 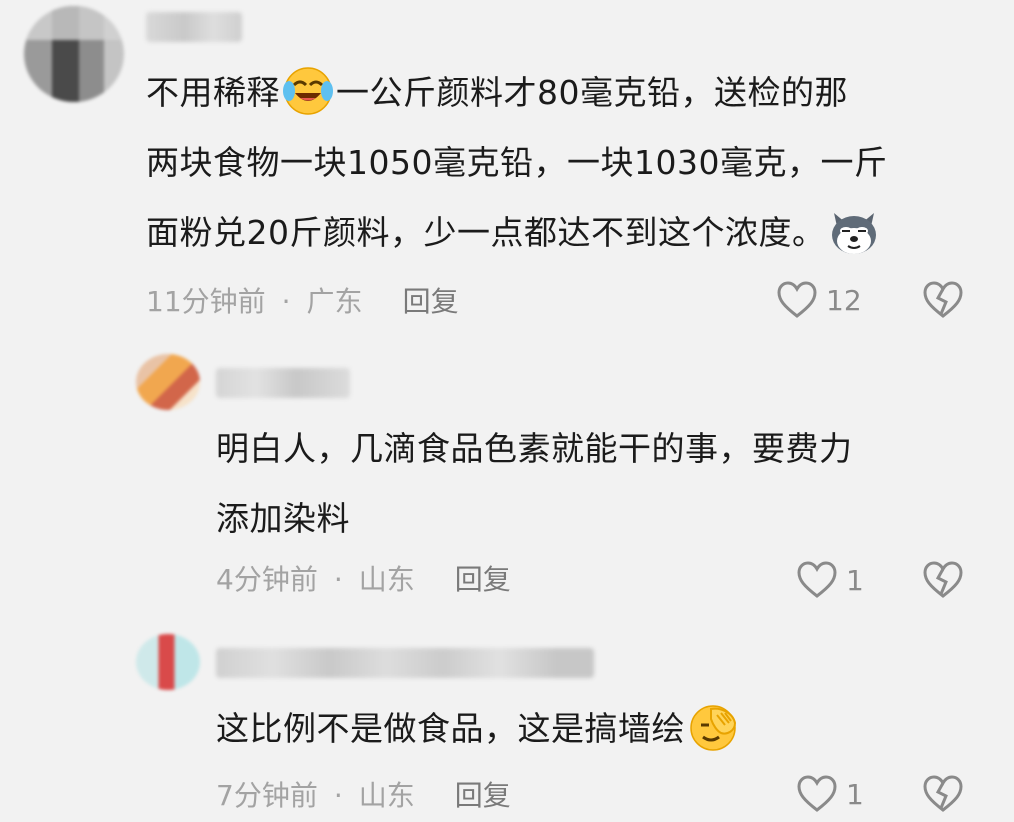 I want to click on like-count: 12, so click(x=844, y=300).